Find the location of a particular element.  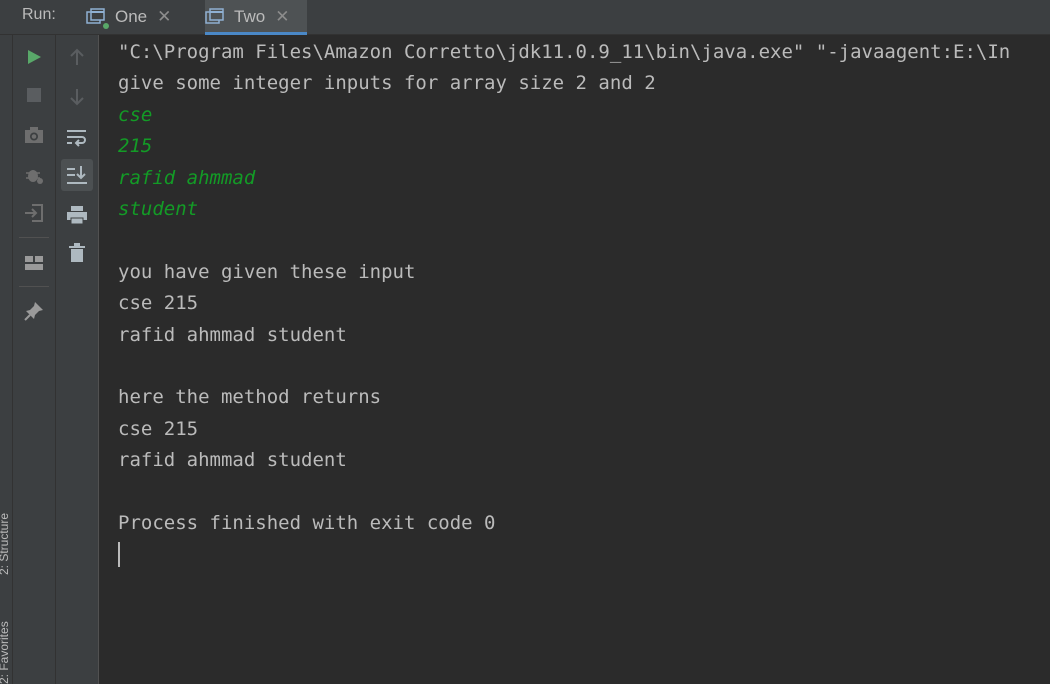

print-icon is located at coordinates (77, 215).